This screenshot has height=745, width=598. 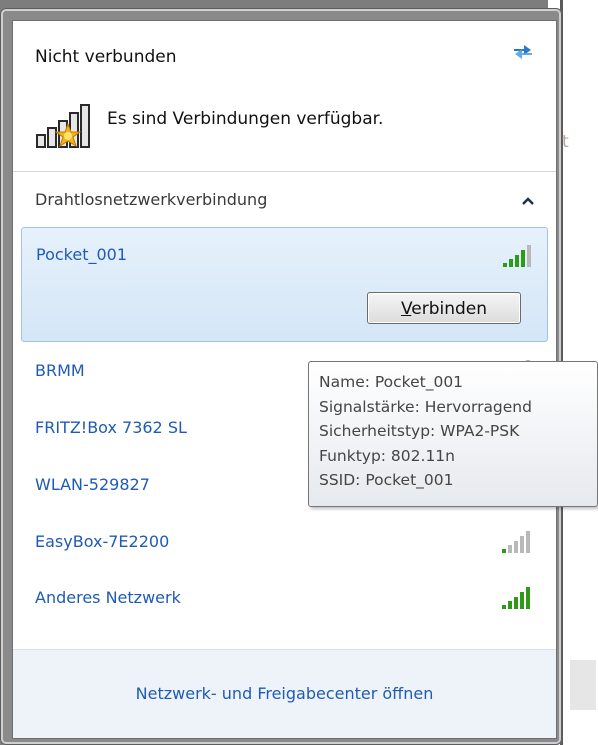 I want to click on wireless-section-header: Drahtlosnetzwerkverbindung, so click(x=284, y=200).